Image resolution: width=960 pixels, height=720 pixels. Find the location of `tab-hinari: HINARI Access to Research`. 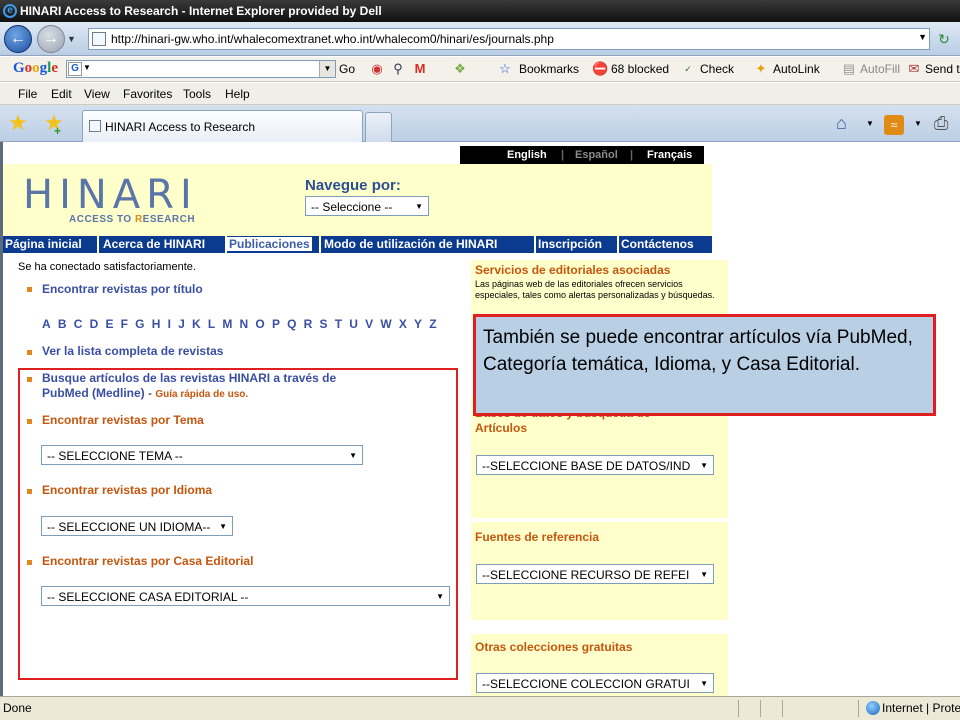

tab-hinari: HINARI Access to Research is located at coordinates (222, 126).